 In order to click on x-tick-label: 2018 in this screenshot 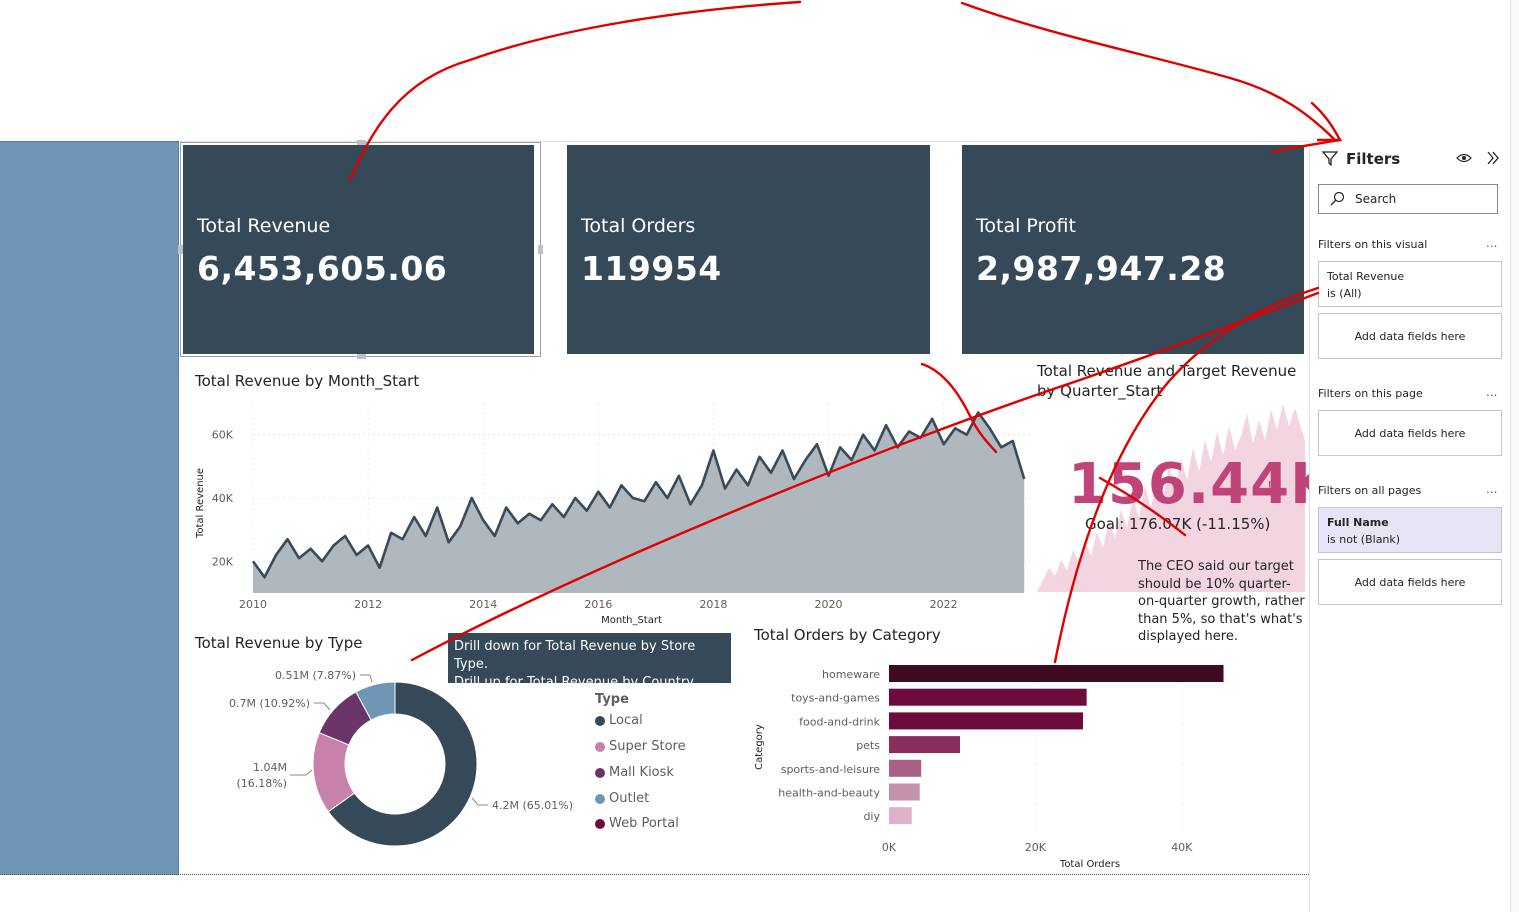, I will do `click(713, 604)`.